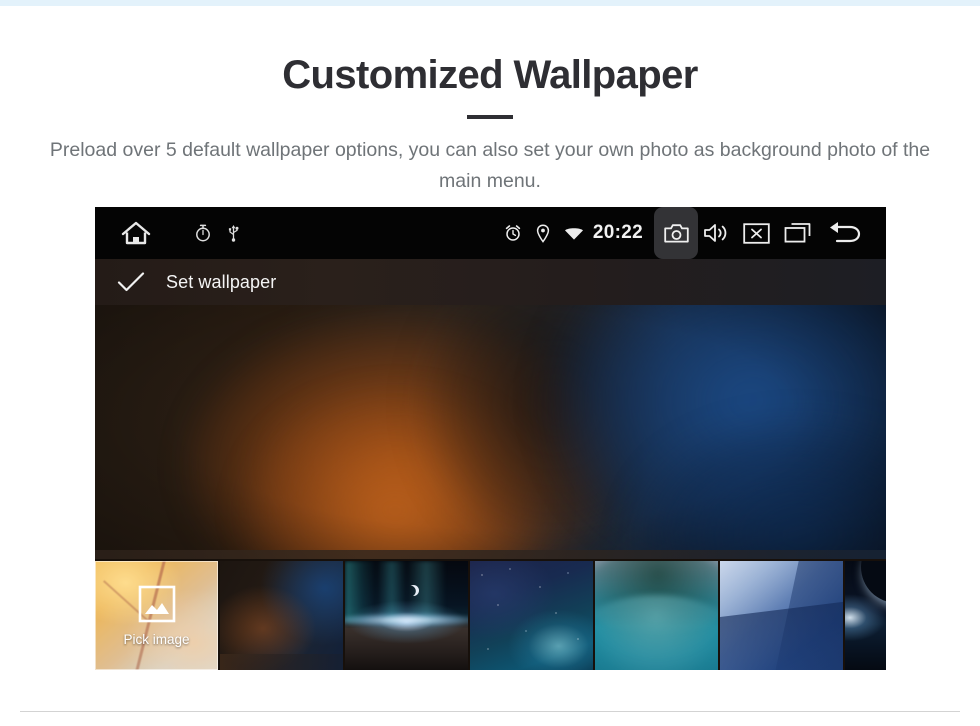  I want to click on timer-icon, so click(203, 233).